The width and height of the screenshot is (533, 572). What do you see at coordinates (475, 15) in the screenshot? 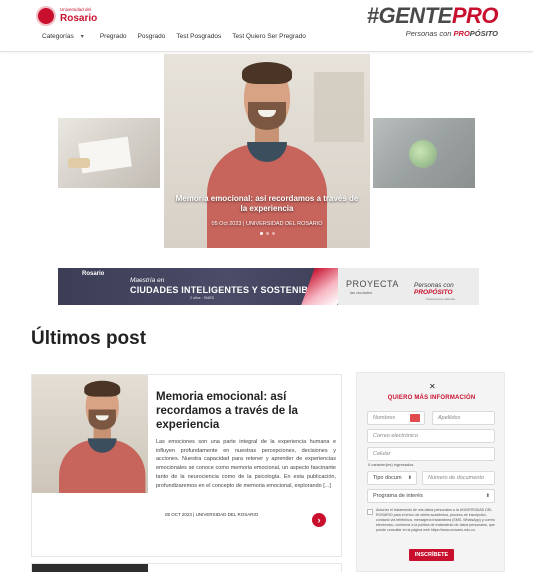
I see `brand-pro: PRO` at bounding box center [475, 15].